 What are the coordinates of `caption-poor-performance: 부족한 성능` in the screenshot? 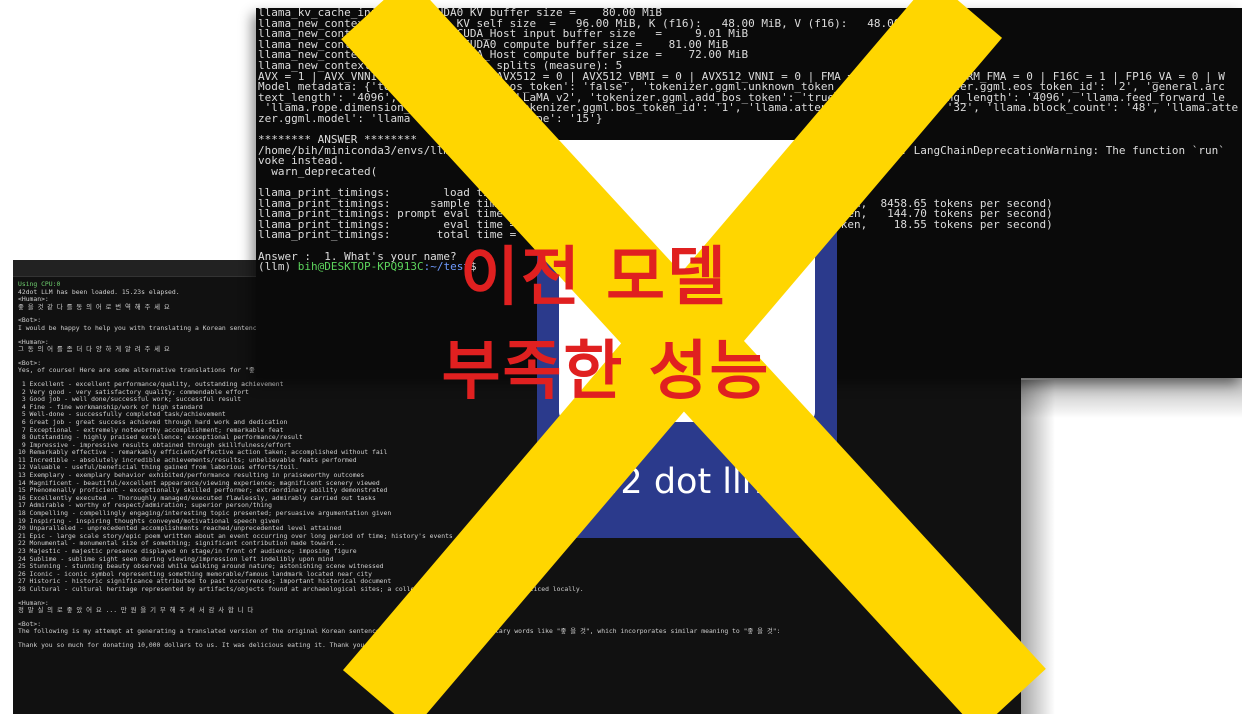 It's located at (606, 372).